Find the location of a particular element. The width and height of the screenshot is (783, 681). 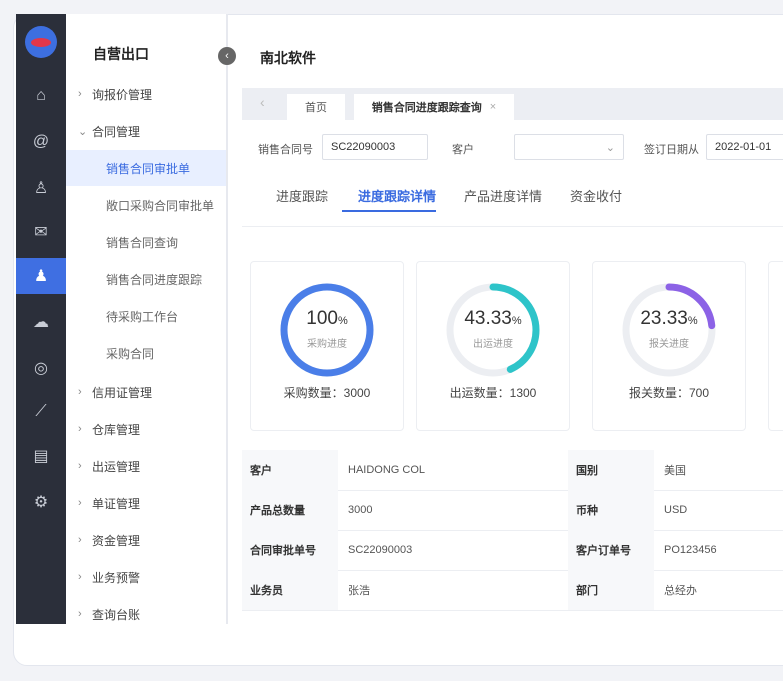

cloud-icon: ☁ is located at coordinates (41, 322).